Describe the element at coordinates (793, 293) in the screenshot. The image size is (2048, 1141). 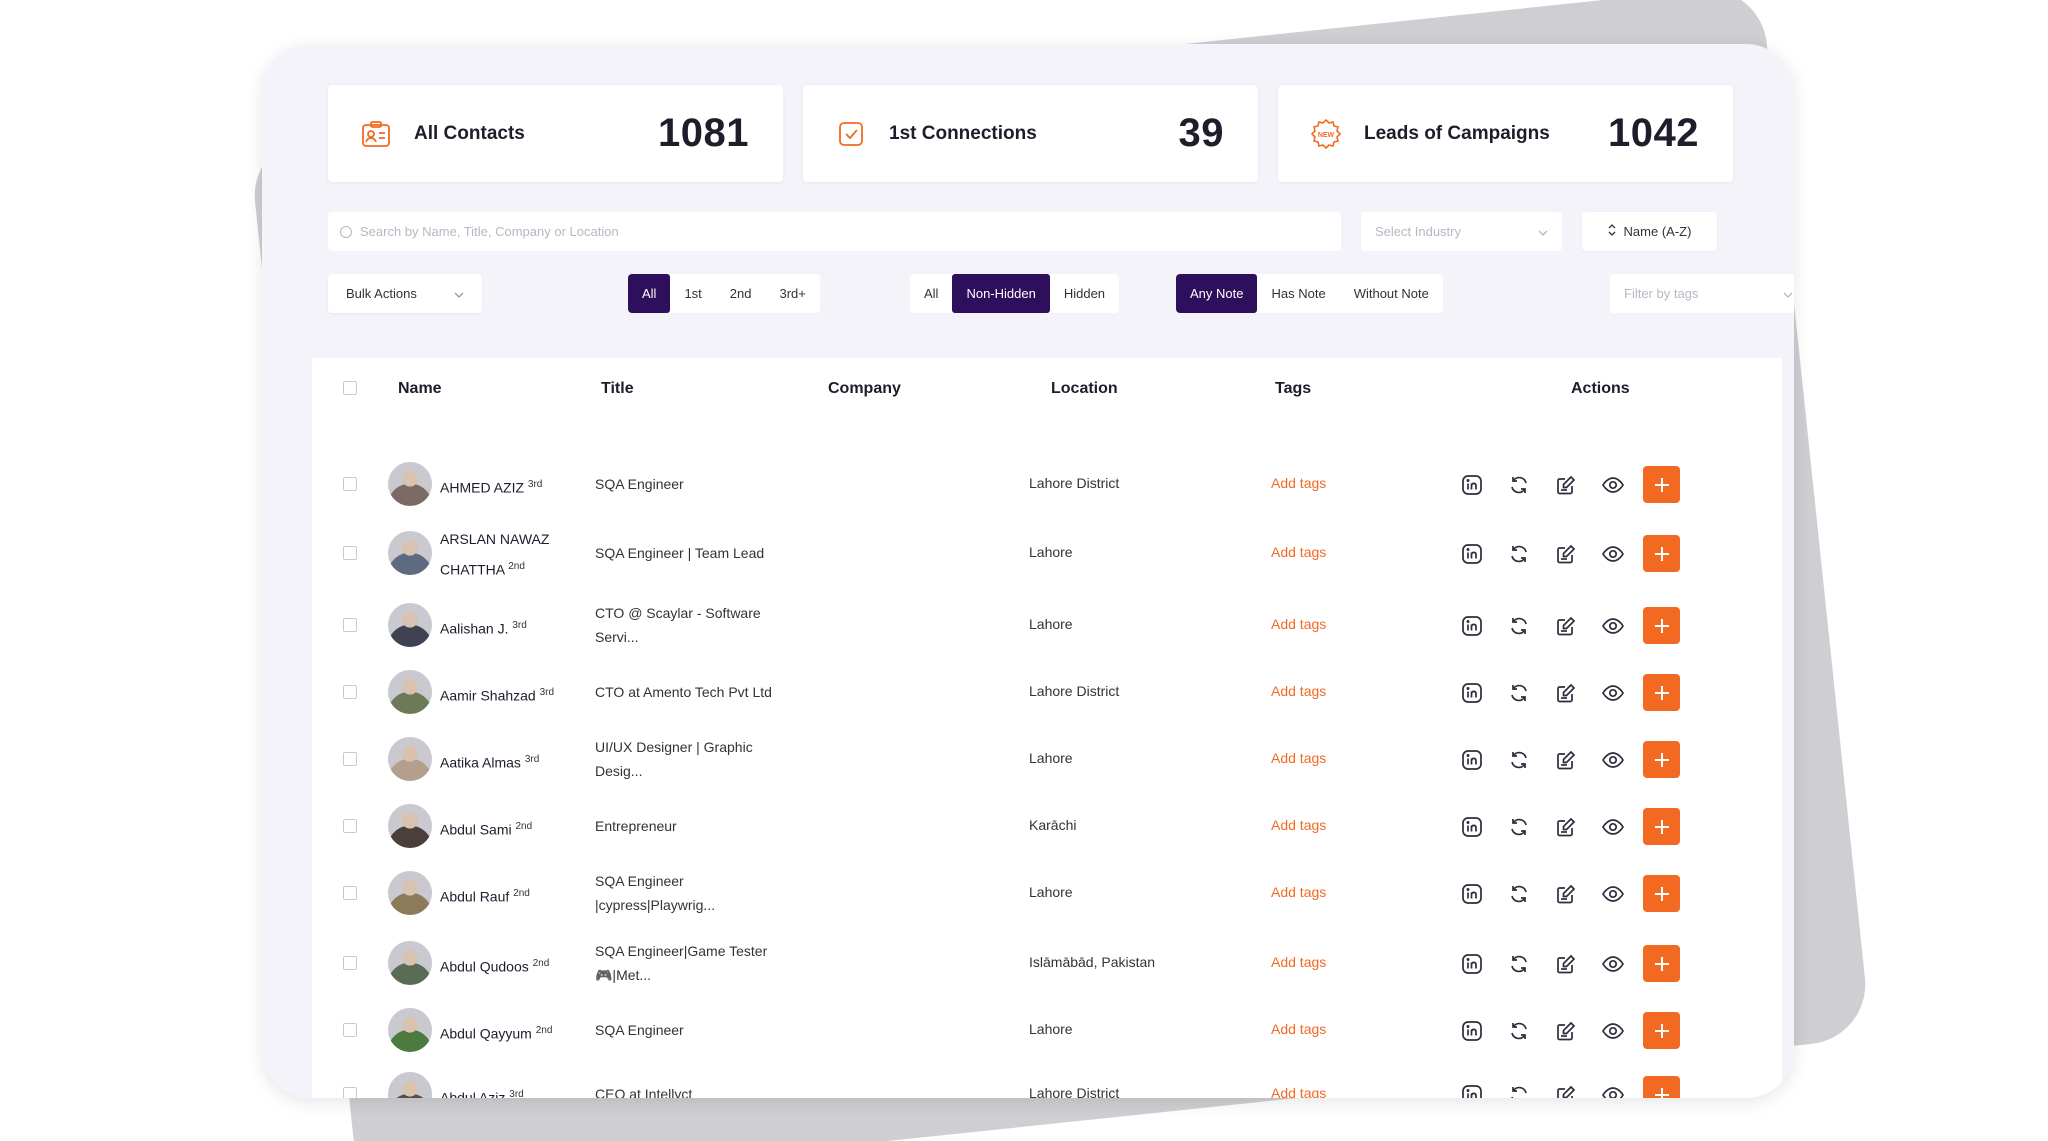
I see `degree-option-3rd-plus: 3rd+` at that location.